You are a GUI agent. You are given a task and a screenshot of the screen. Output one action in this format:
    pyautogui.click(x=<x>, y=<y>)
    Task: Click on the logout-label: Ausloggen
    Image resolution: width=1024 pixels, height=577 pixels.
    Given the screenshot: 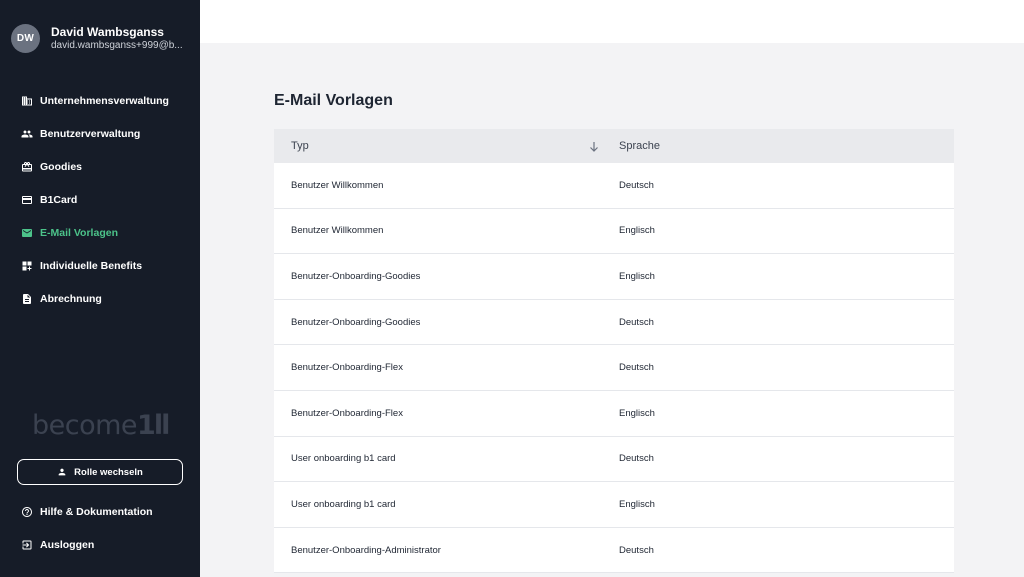 What is the action you would take?
    pyautogui.click(x=67, y=544)
    